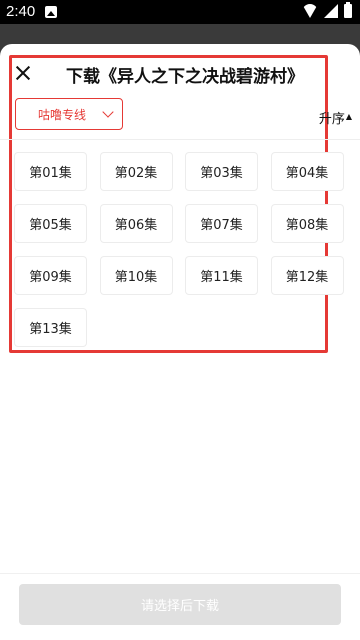 This screenshot has width=360, height=640. I want to click on episode-item: 第13集, so click(50, 327).